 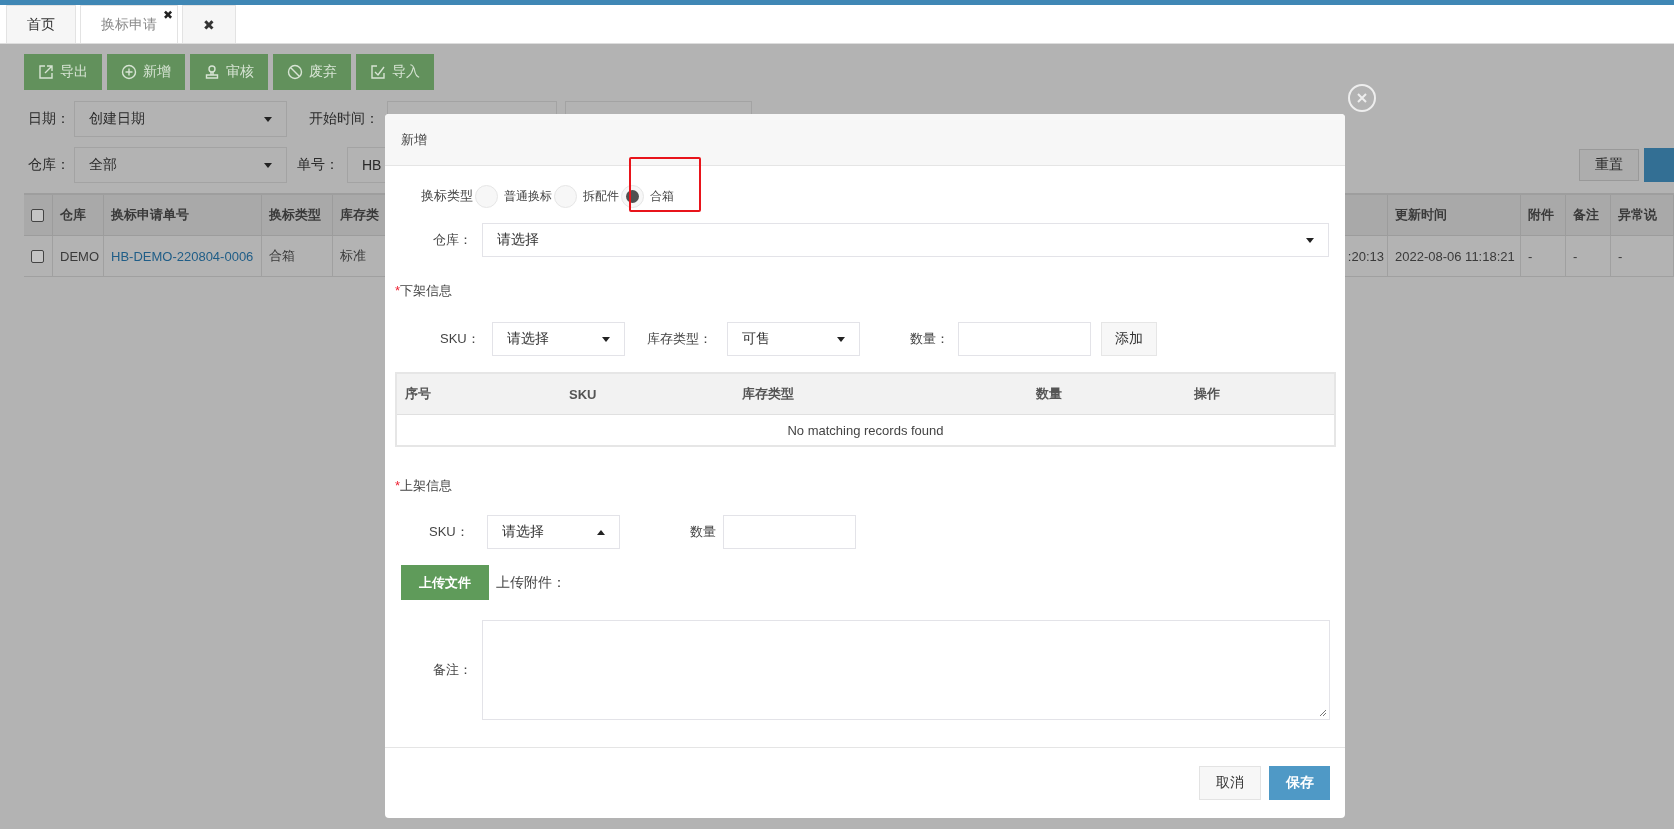 What do you see at coordinates (531, 582) in the screenshot?
I see `field-label: 上传附件：` at bounding box center [531, 582].